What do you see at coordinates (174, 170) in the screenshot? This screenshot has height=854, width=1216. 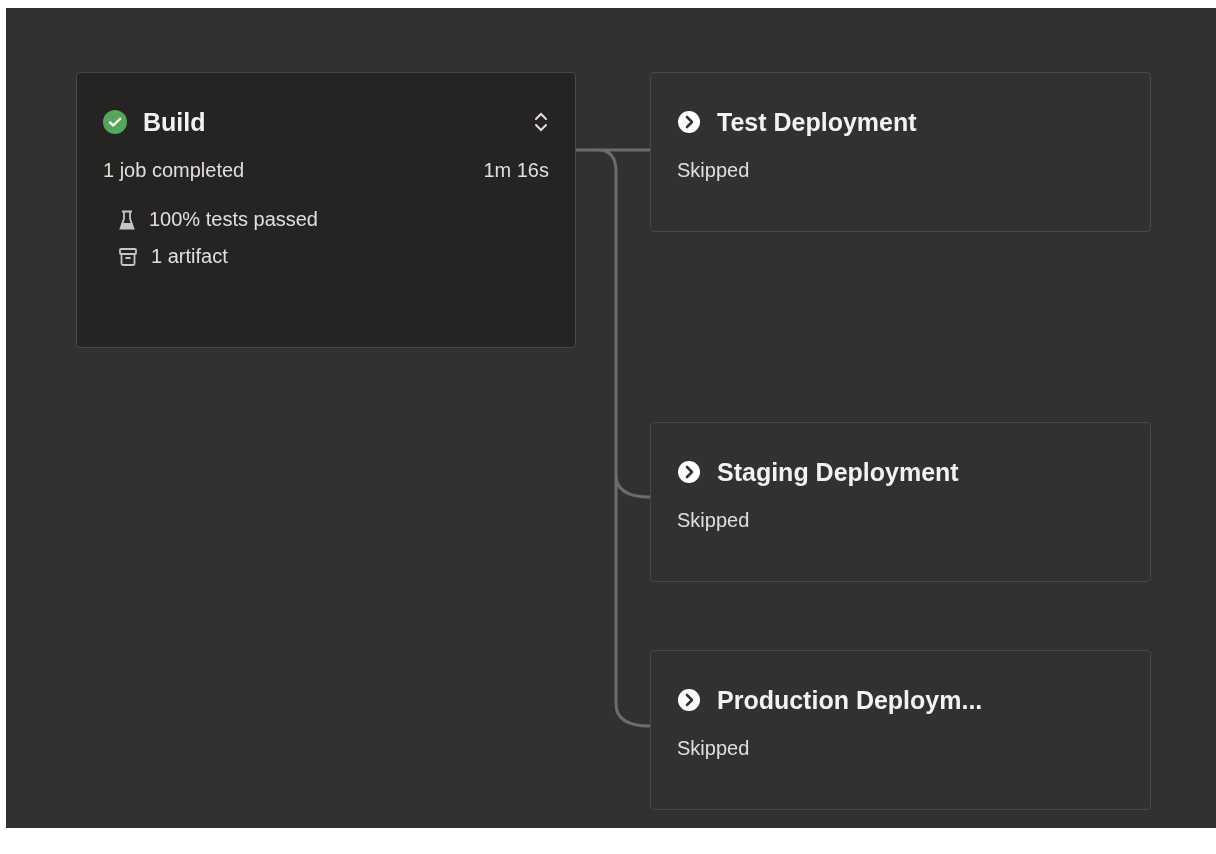 I see `job-summary: 1 job completed` at bounding box center [174, 170].